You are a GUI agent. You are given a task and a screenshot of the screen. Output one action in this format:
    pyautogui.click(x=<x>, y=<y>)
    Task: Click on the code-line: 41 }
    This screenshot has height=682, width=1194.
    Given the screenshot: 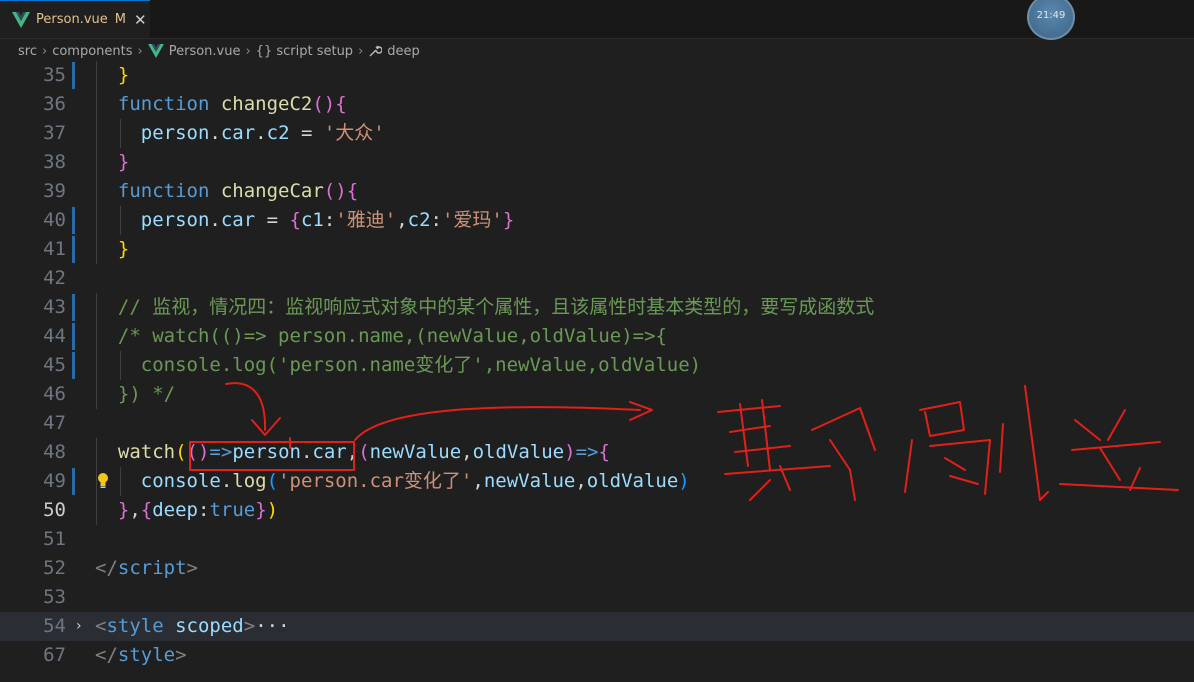 What is the action you would take?
    pyautogui.click(x=597, y=249)
    